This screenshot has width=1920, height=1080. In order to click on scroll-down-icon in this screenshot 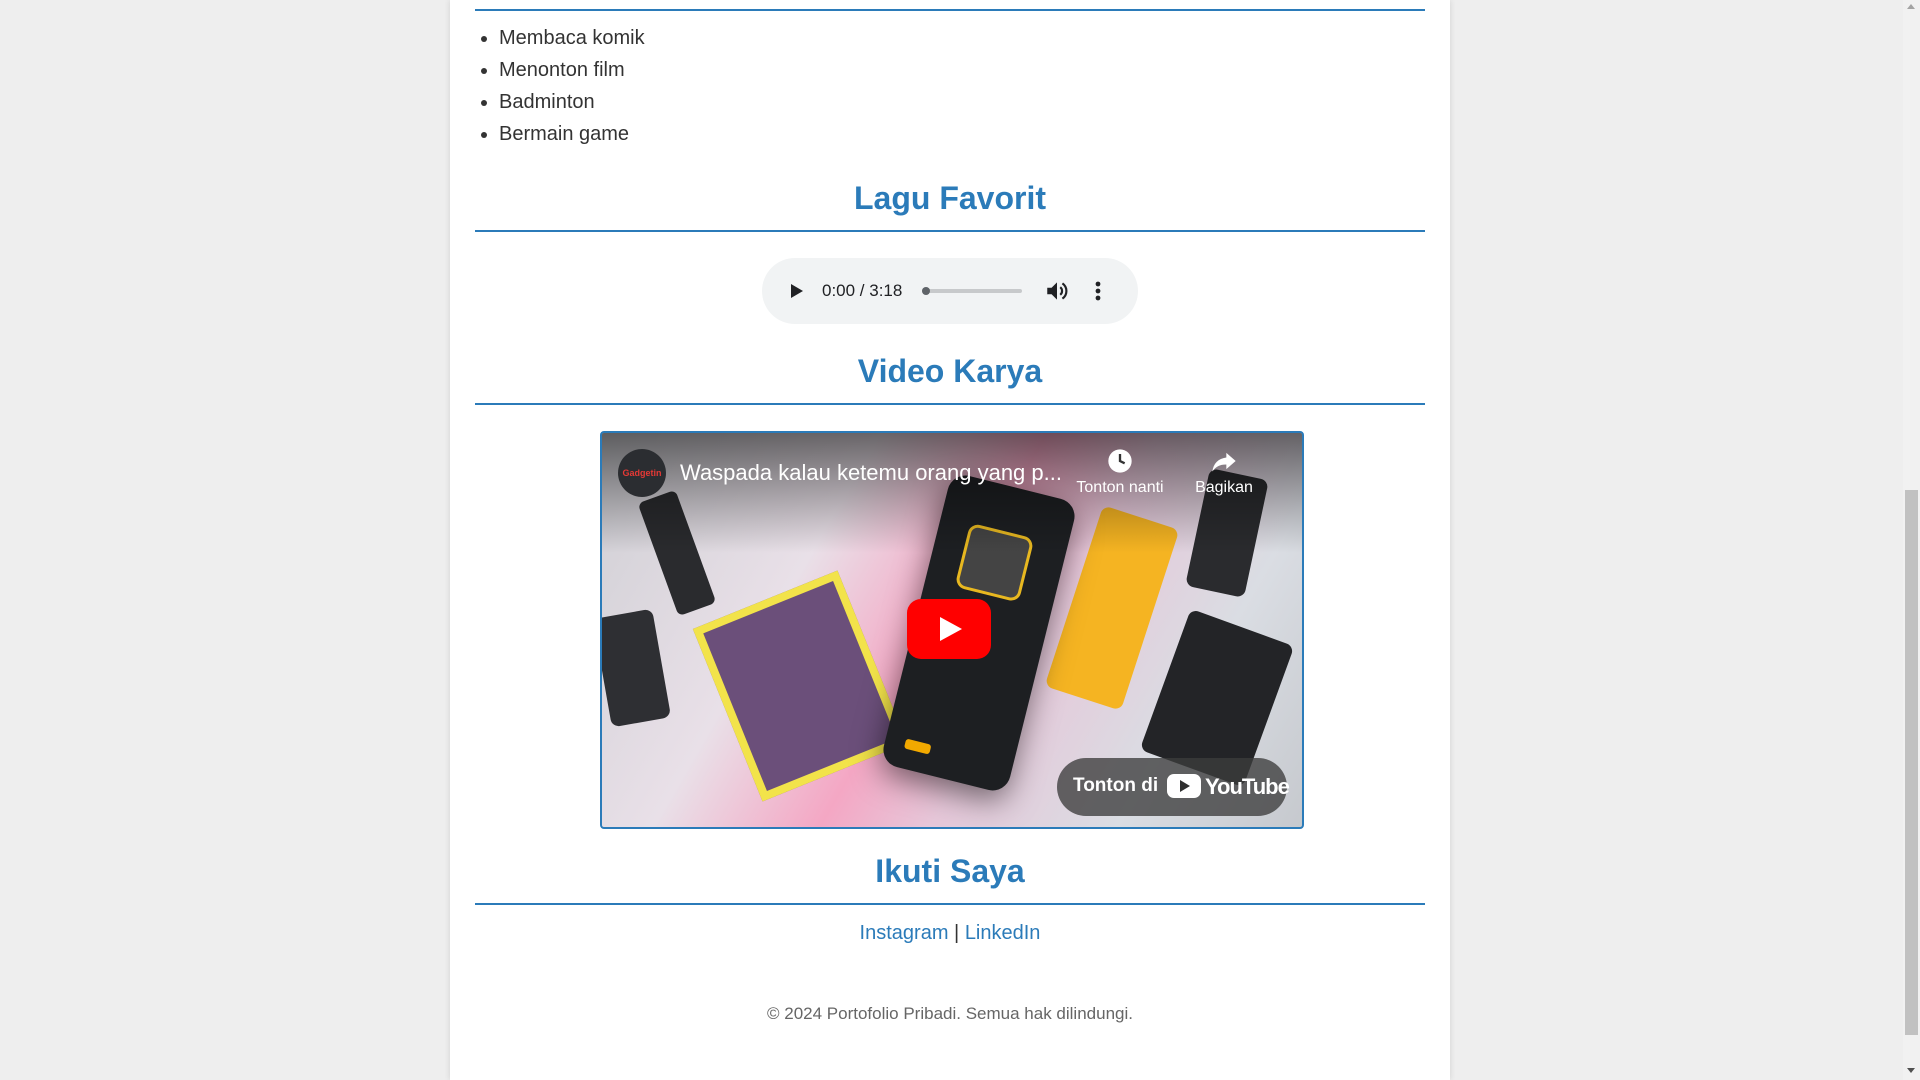, I will do `click(1911, 1070)`.